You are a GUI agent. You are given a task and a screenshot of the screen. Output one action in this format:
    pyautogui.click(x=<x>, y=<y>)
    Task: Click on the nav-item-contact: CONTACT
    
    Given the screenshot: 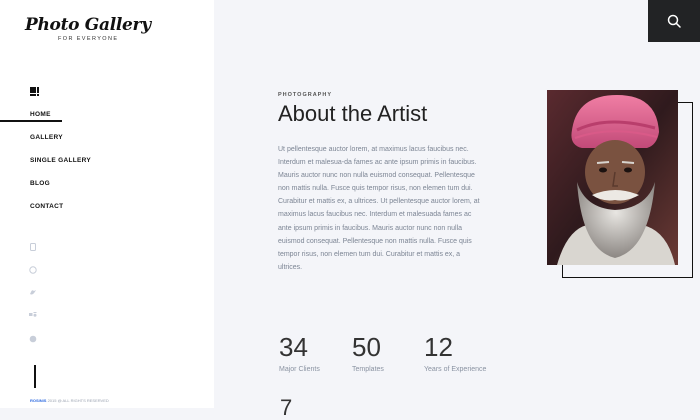 What is the action you would take?
    pyautogui.click(x=107, y=211)
    